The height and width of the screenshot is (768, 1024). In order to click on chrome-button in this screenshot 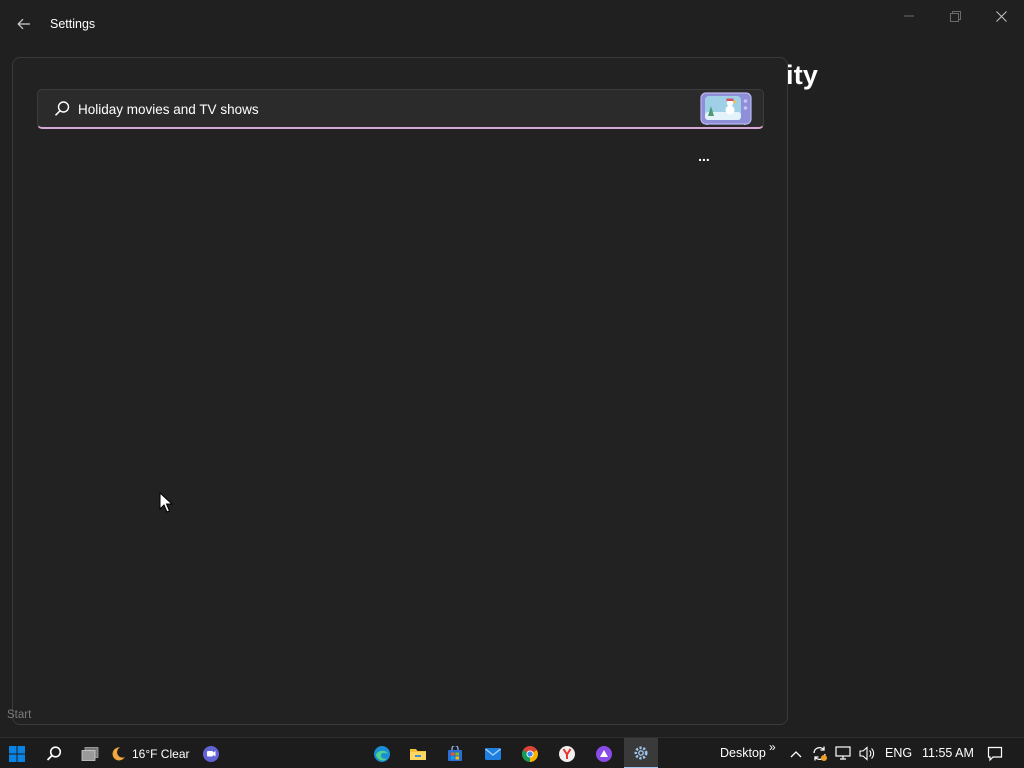, I will do `click(530, 753)`.